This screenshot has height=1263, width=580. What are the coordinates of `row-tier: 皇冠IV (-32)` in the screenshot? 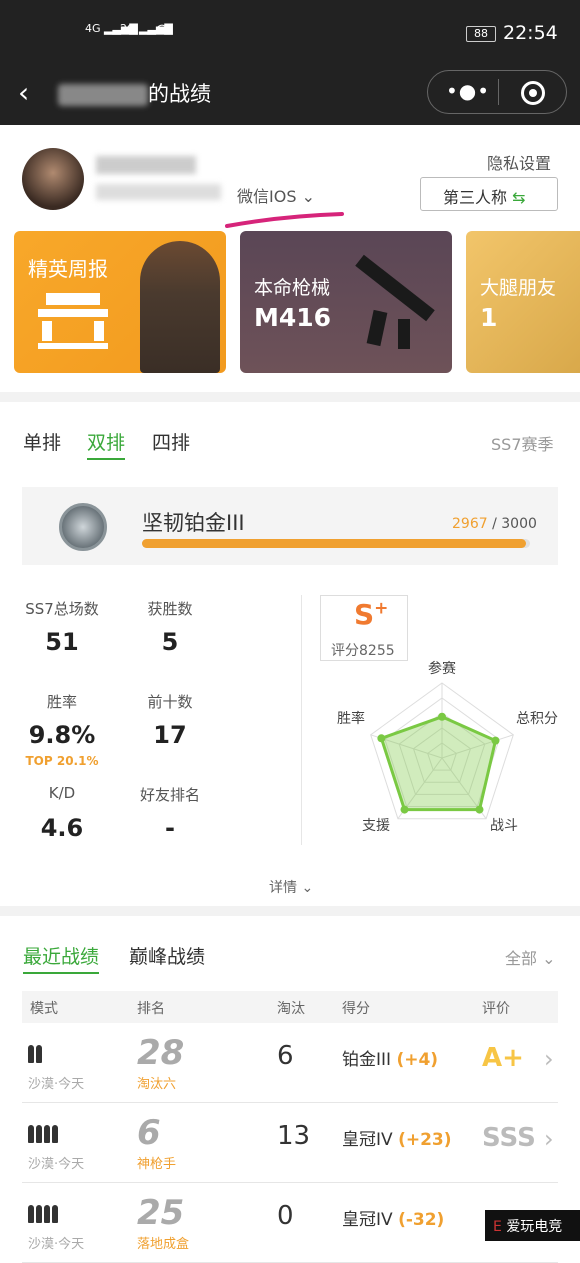 It's located at (393, 1220).